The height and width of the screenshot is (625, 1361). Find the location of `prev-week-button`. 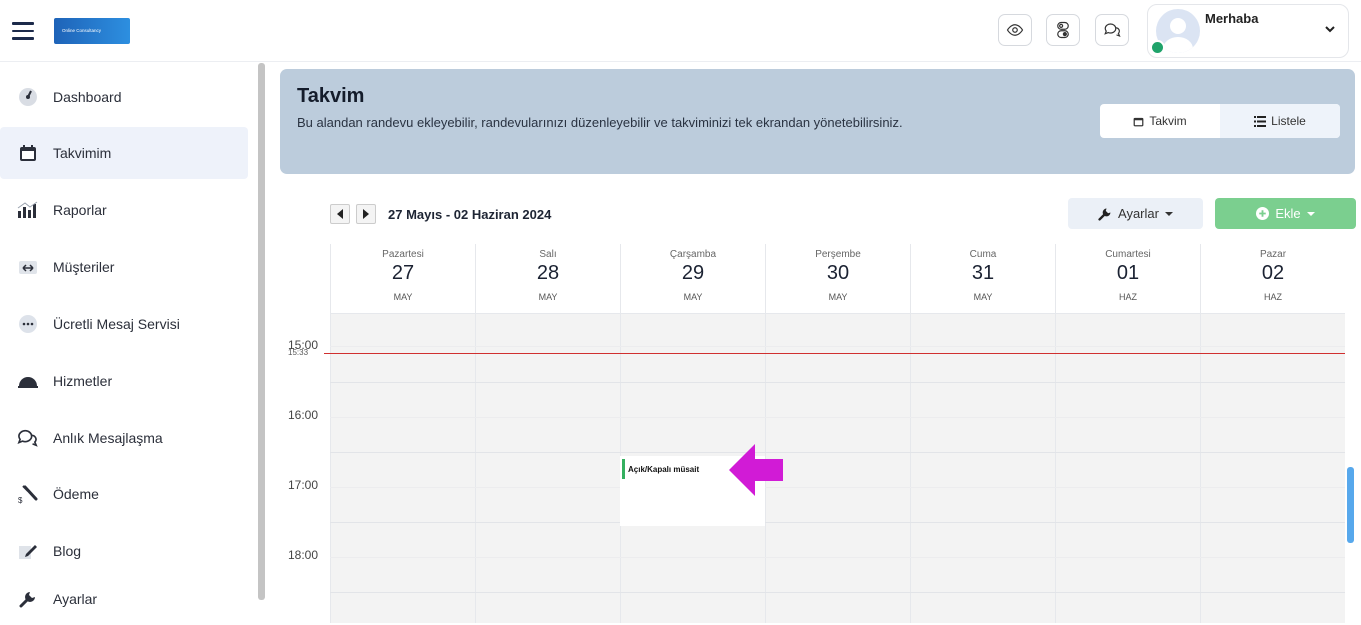

prev-week-button is located at coordinates (340, 214).